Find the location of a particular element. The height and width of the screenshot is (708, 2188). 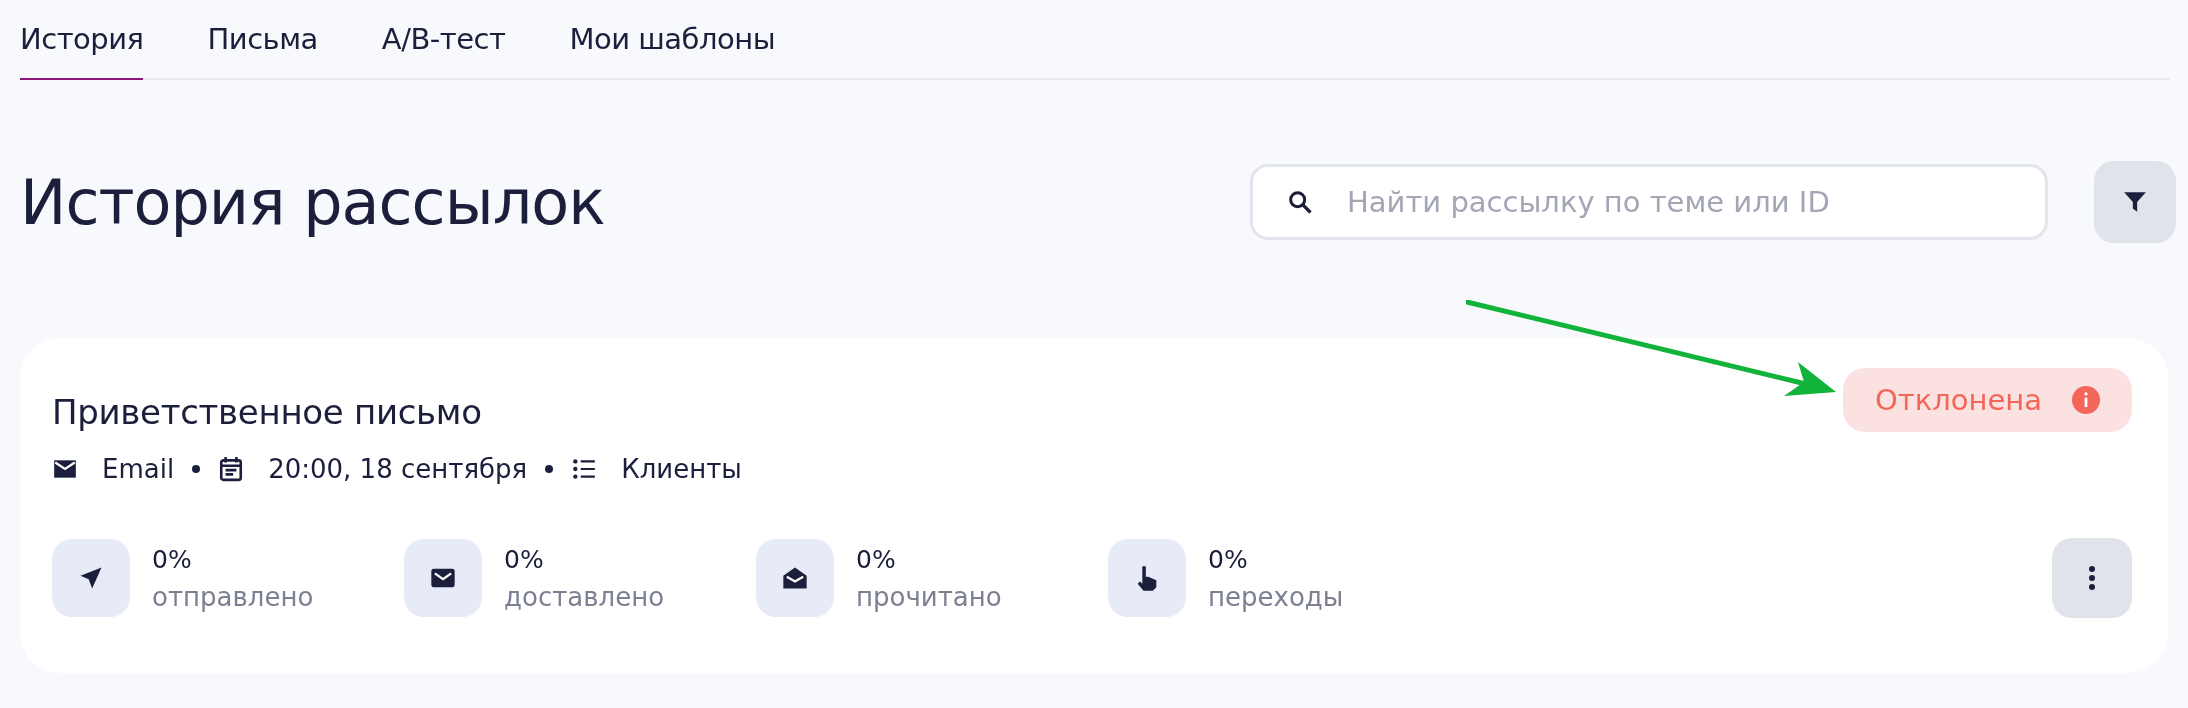

tab: История is located at coordinates (82, 40).